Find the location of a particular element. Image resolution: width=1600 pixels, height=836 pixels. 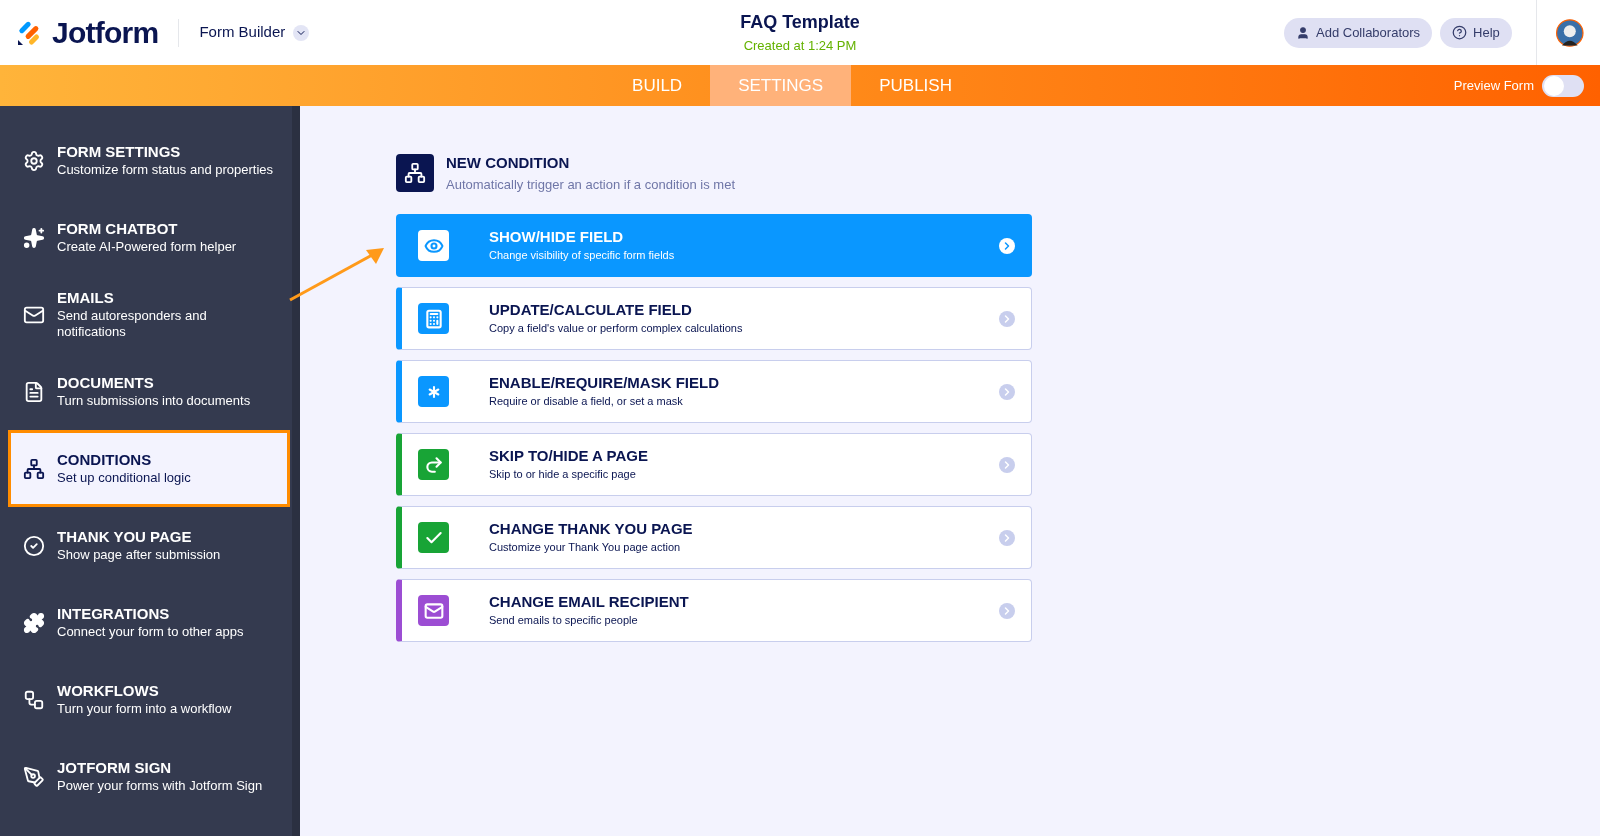

sidebar-item: DOCUMENTS Turn submissions into documents is located at coordinates (149, 391).